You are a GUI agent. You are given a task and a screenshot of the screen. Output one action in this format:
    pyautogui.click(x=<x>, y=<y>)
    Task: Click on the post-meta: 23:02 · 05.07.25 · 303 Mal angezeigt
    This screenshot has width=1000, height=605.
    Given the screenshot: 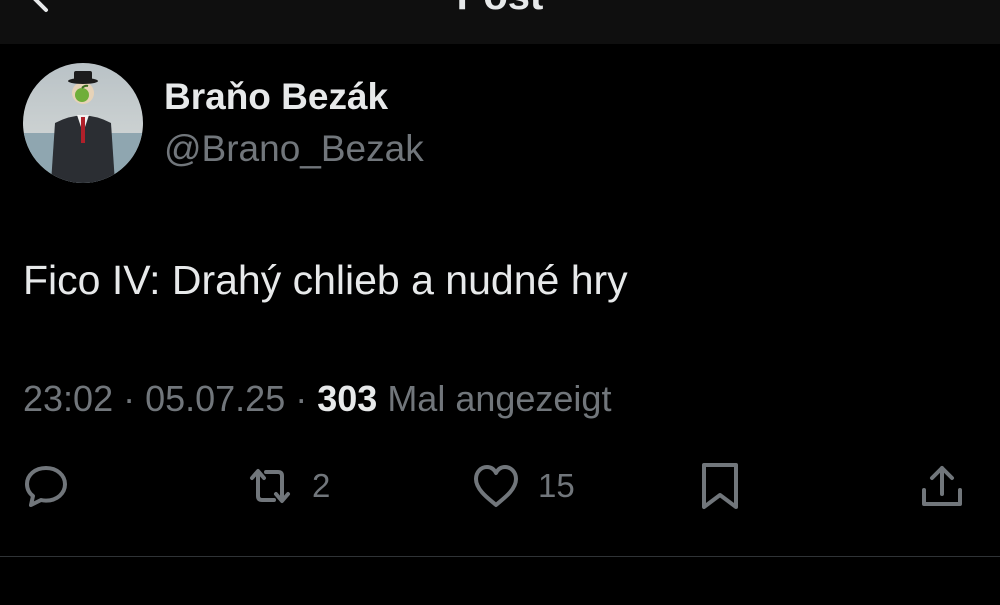 What is the action you would take?
    pyautogui.click(x=317, y=399)
    